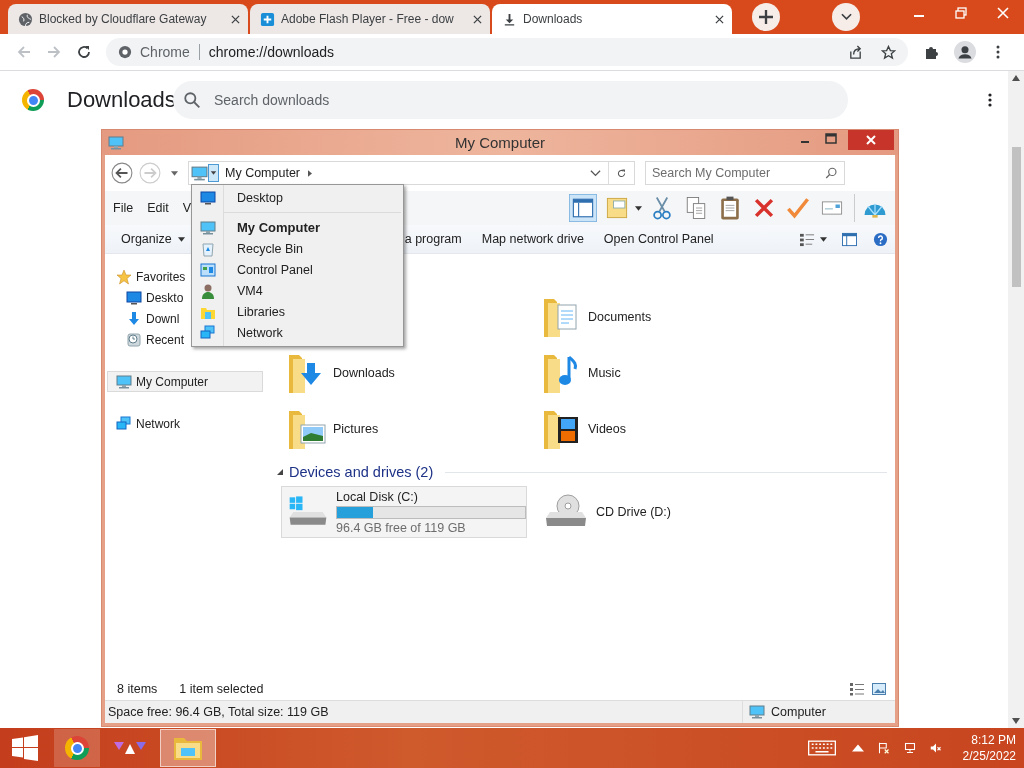 The height and width of the screenshot is (768, 1024). What do you see at coordinates (669, 373) in the screenshot?
I see `folder-item: Music` at bounding box center [669, 373].